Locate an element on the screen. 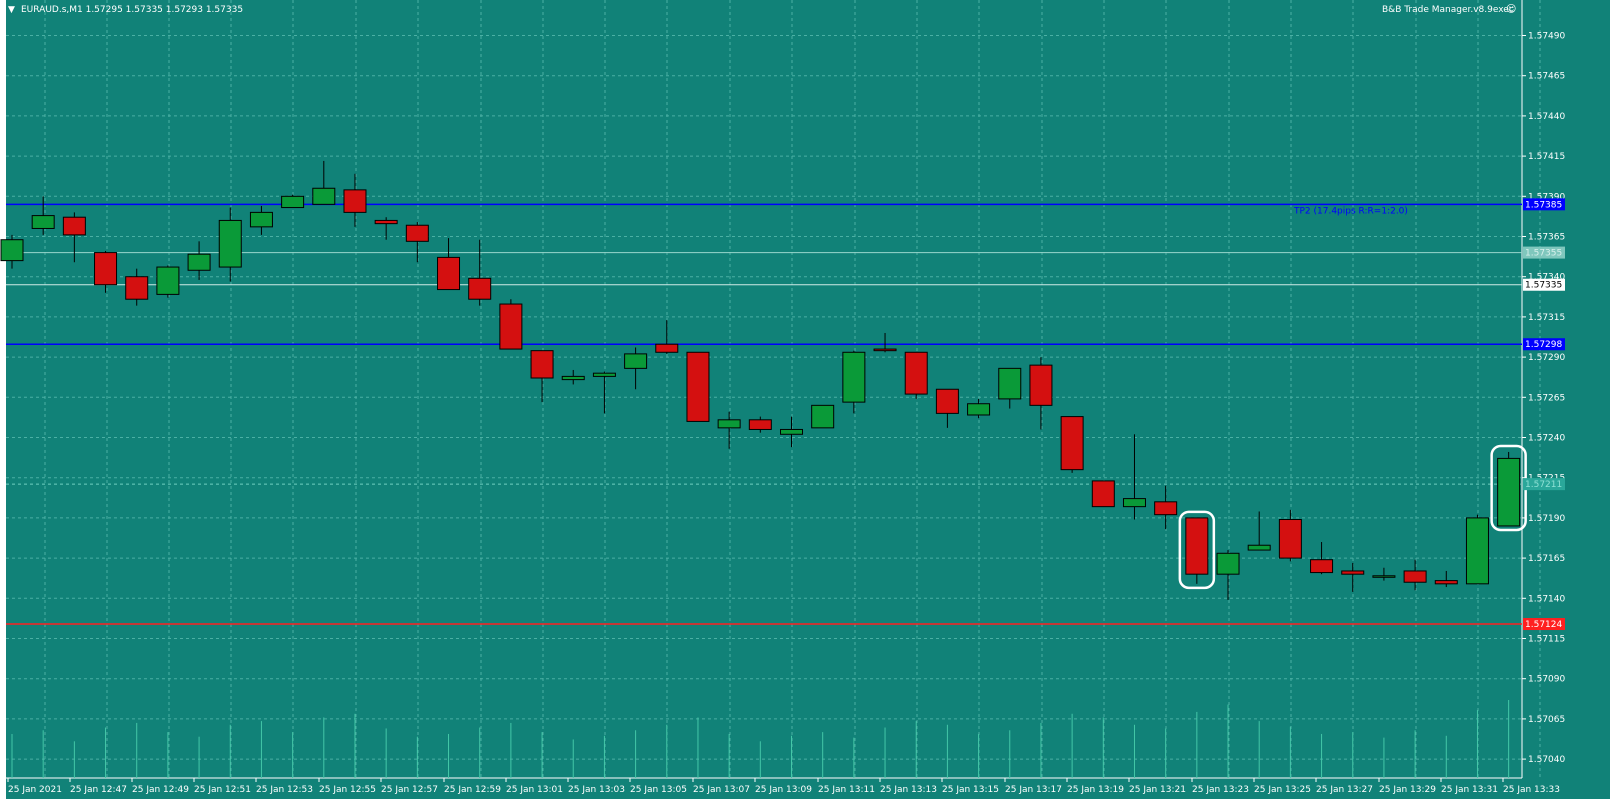  menu-arrow-icon: ▼ is located at coordinates (11, 10).